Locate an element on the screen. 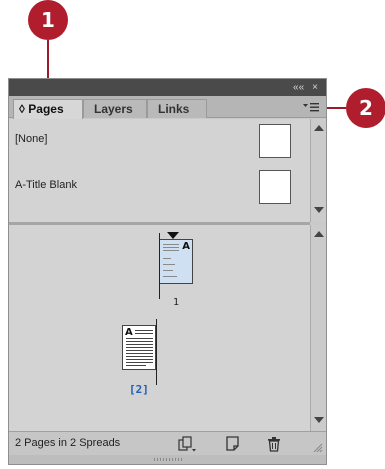  page-count-status: 2 Pages in 2 Spreads is located at coordinates (68, 443).